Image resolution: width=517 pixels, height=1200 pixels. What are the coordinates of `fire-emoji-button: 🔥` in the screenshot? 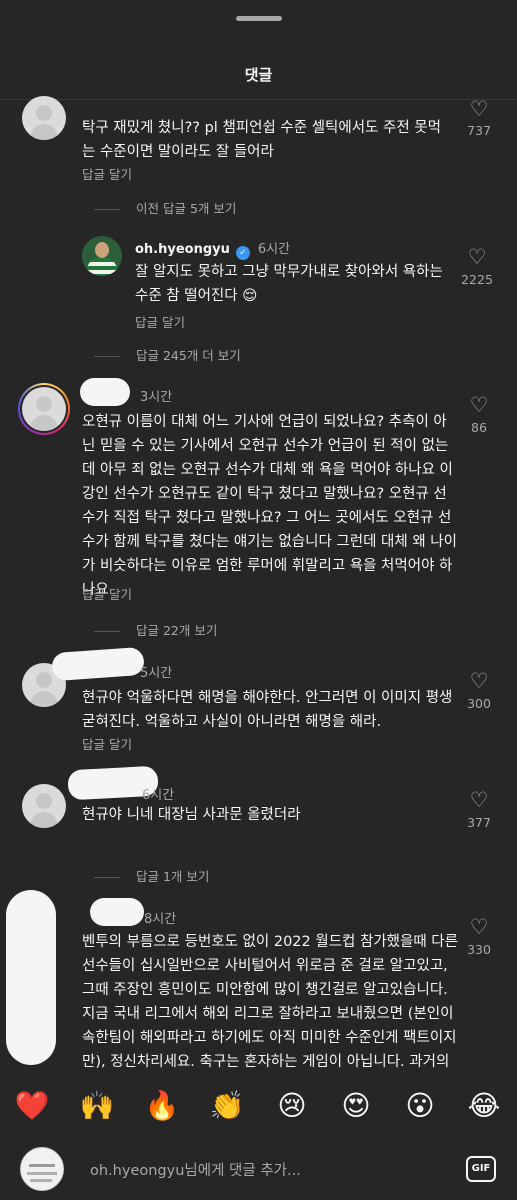 It's located at (162, 1106).